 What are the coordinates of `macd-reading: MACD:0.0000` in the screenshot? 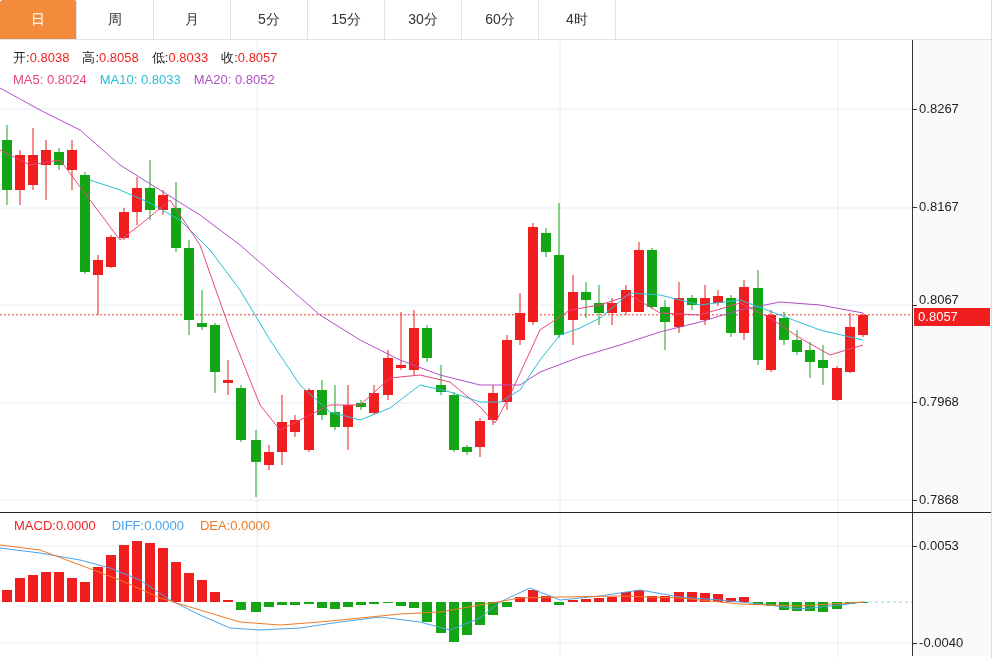 It's located at (55, 526).